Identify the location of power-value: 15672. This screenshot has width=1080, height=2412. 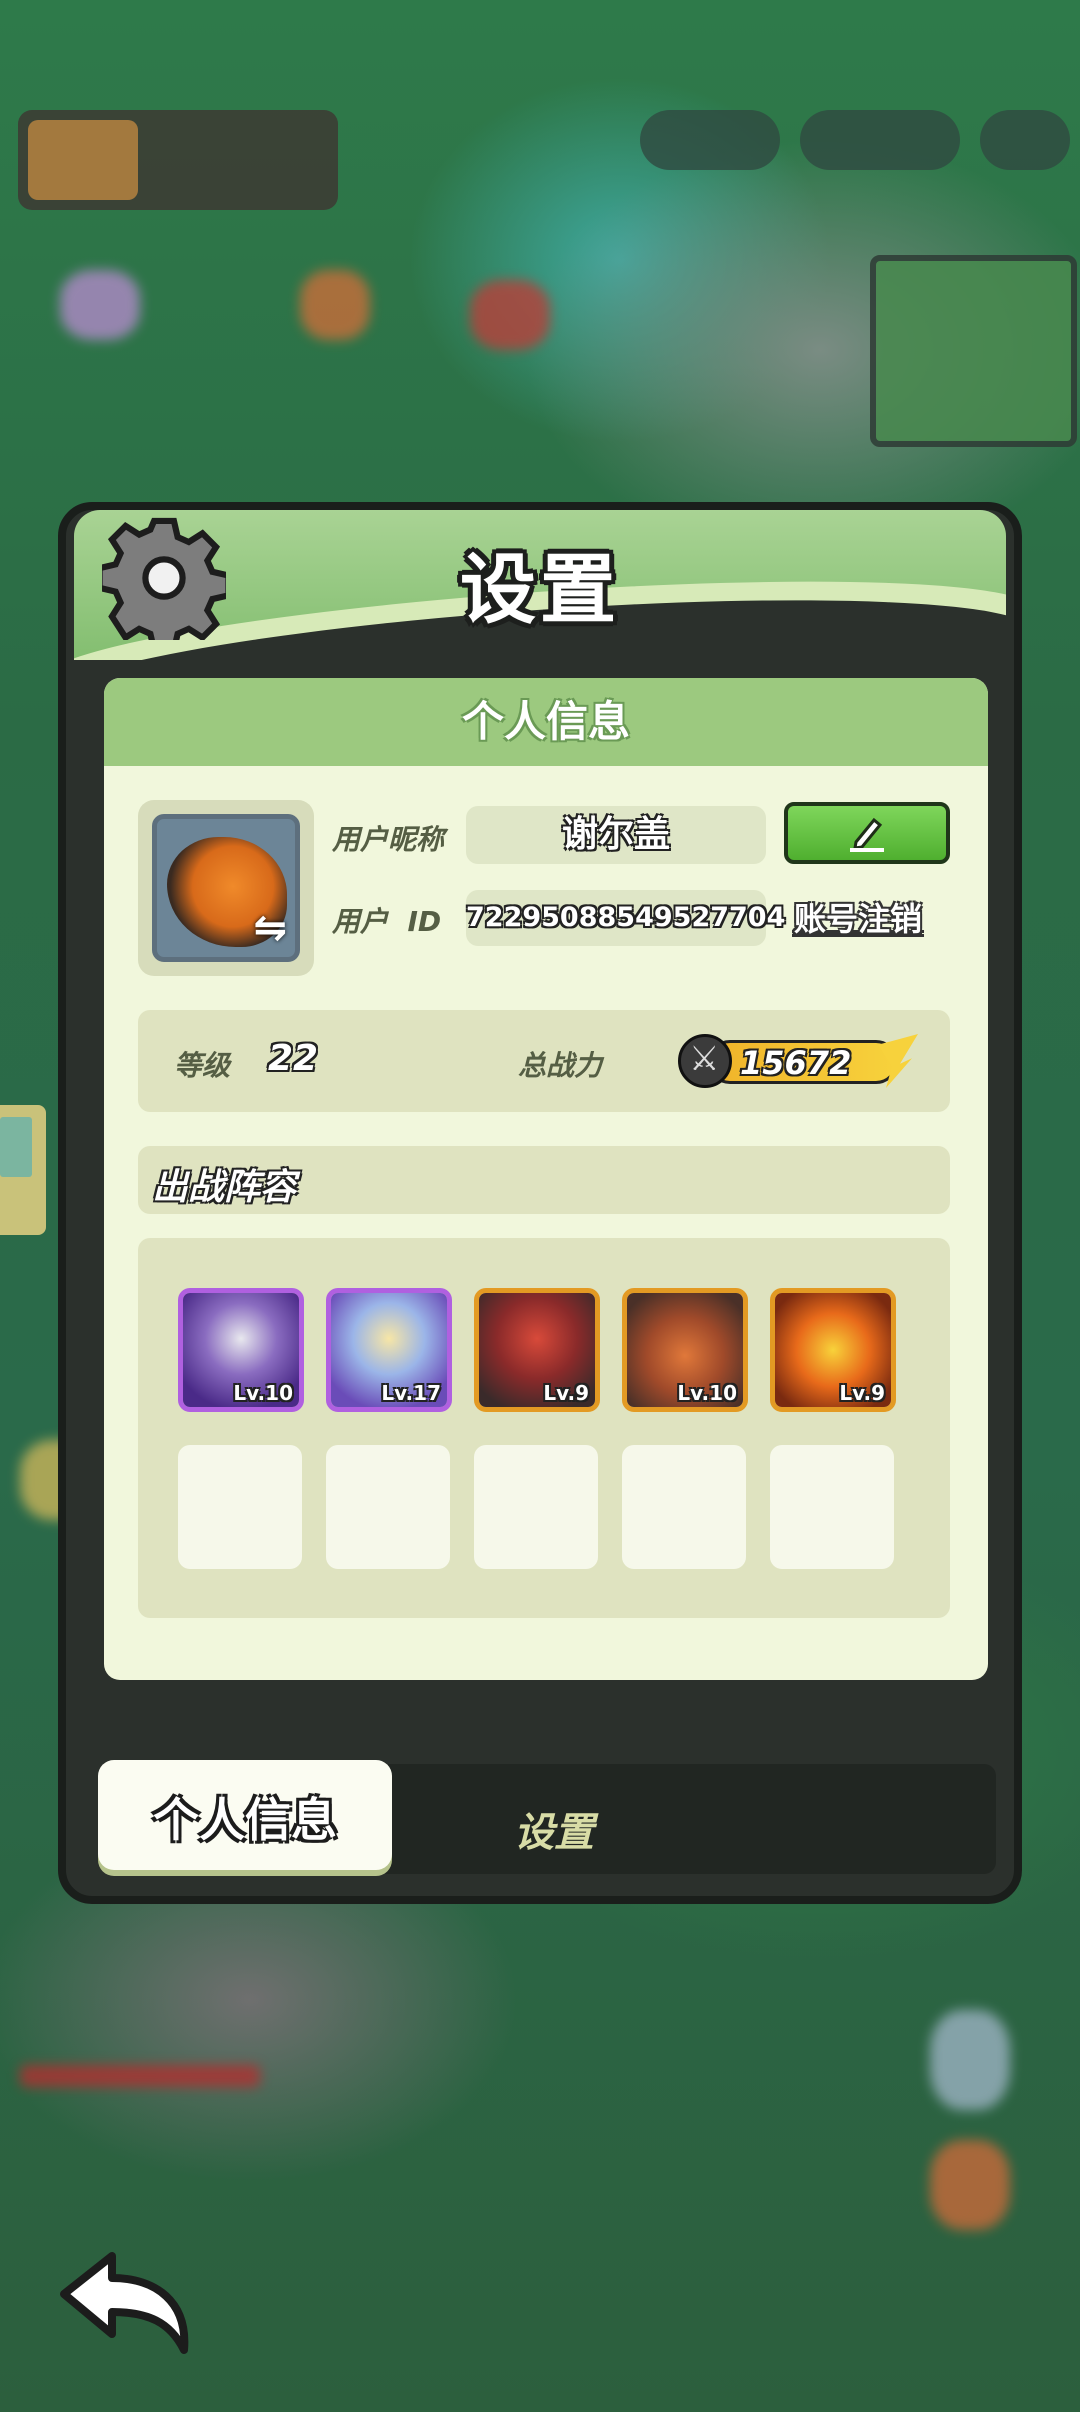
(796, 1063).